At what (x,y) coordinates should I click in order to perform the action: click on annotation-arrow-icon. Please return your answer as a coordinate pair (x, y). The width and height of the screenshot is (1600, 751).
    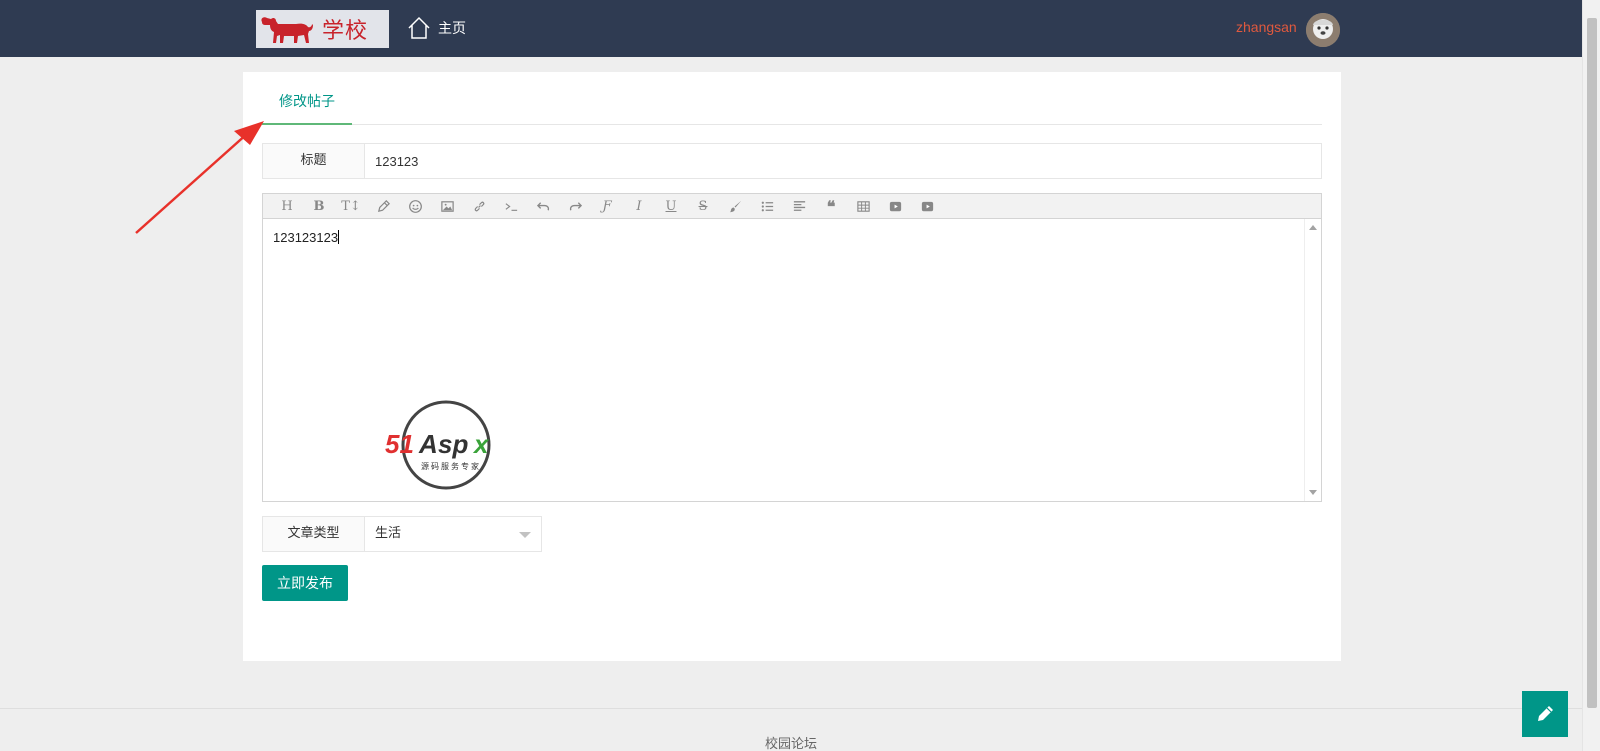
    Looking at the image, I should click on (199, 177).